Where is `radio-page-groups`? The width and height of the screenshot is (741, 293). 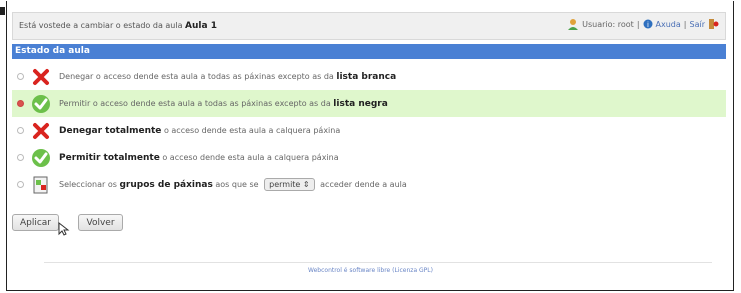 radio-page-groups is located at coordinates (20, 184).